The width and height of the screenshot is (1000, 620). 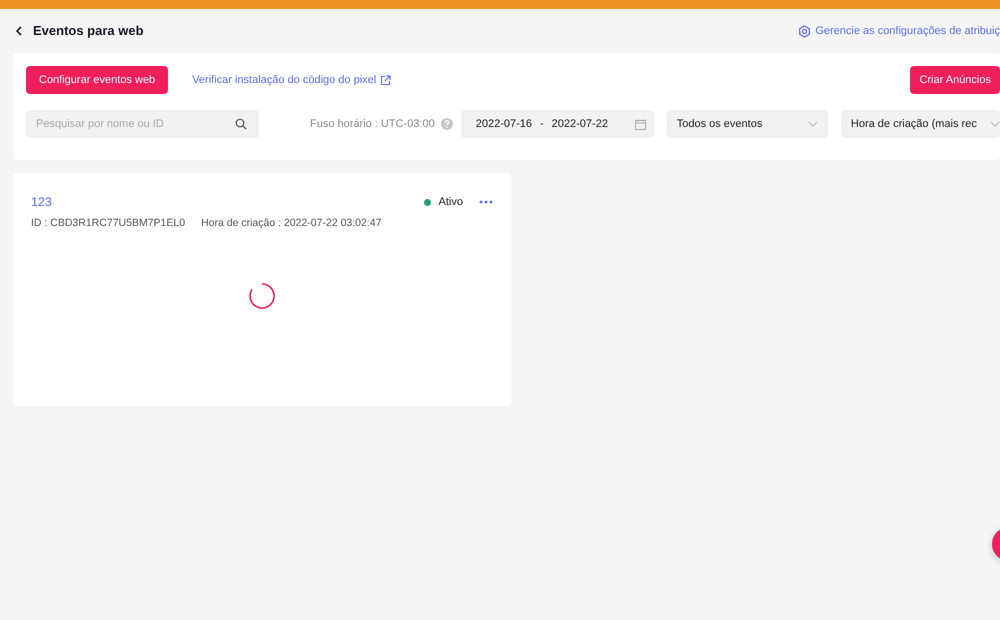 What do you see at coordinates (97, 80) in the screenshot?
I see `configure-button: Configurar eventos web` at bounding box center [97, 80].